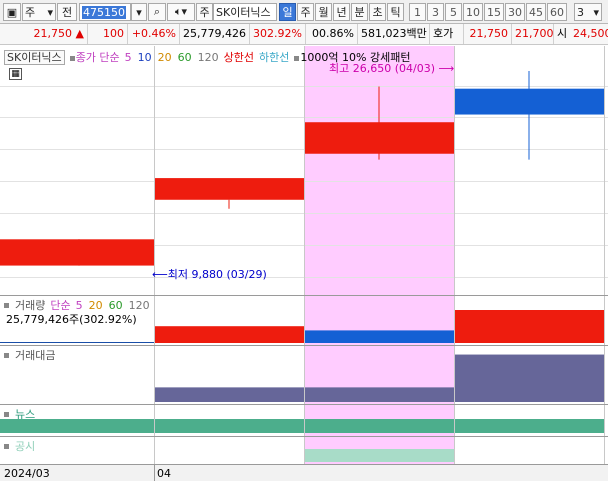  Describe the element at coordinates (323, 12) in the screenshot. I see `period-button-2: 월` at that location.